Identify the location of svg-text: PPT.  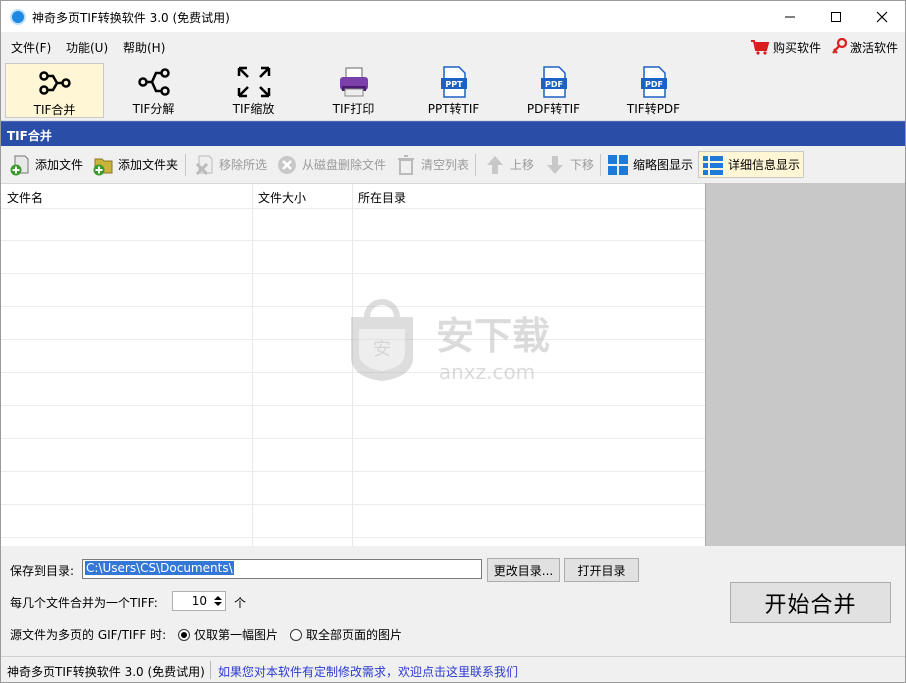
(454, 84).